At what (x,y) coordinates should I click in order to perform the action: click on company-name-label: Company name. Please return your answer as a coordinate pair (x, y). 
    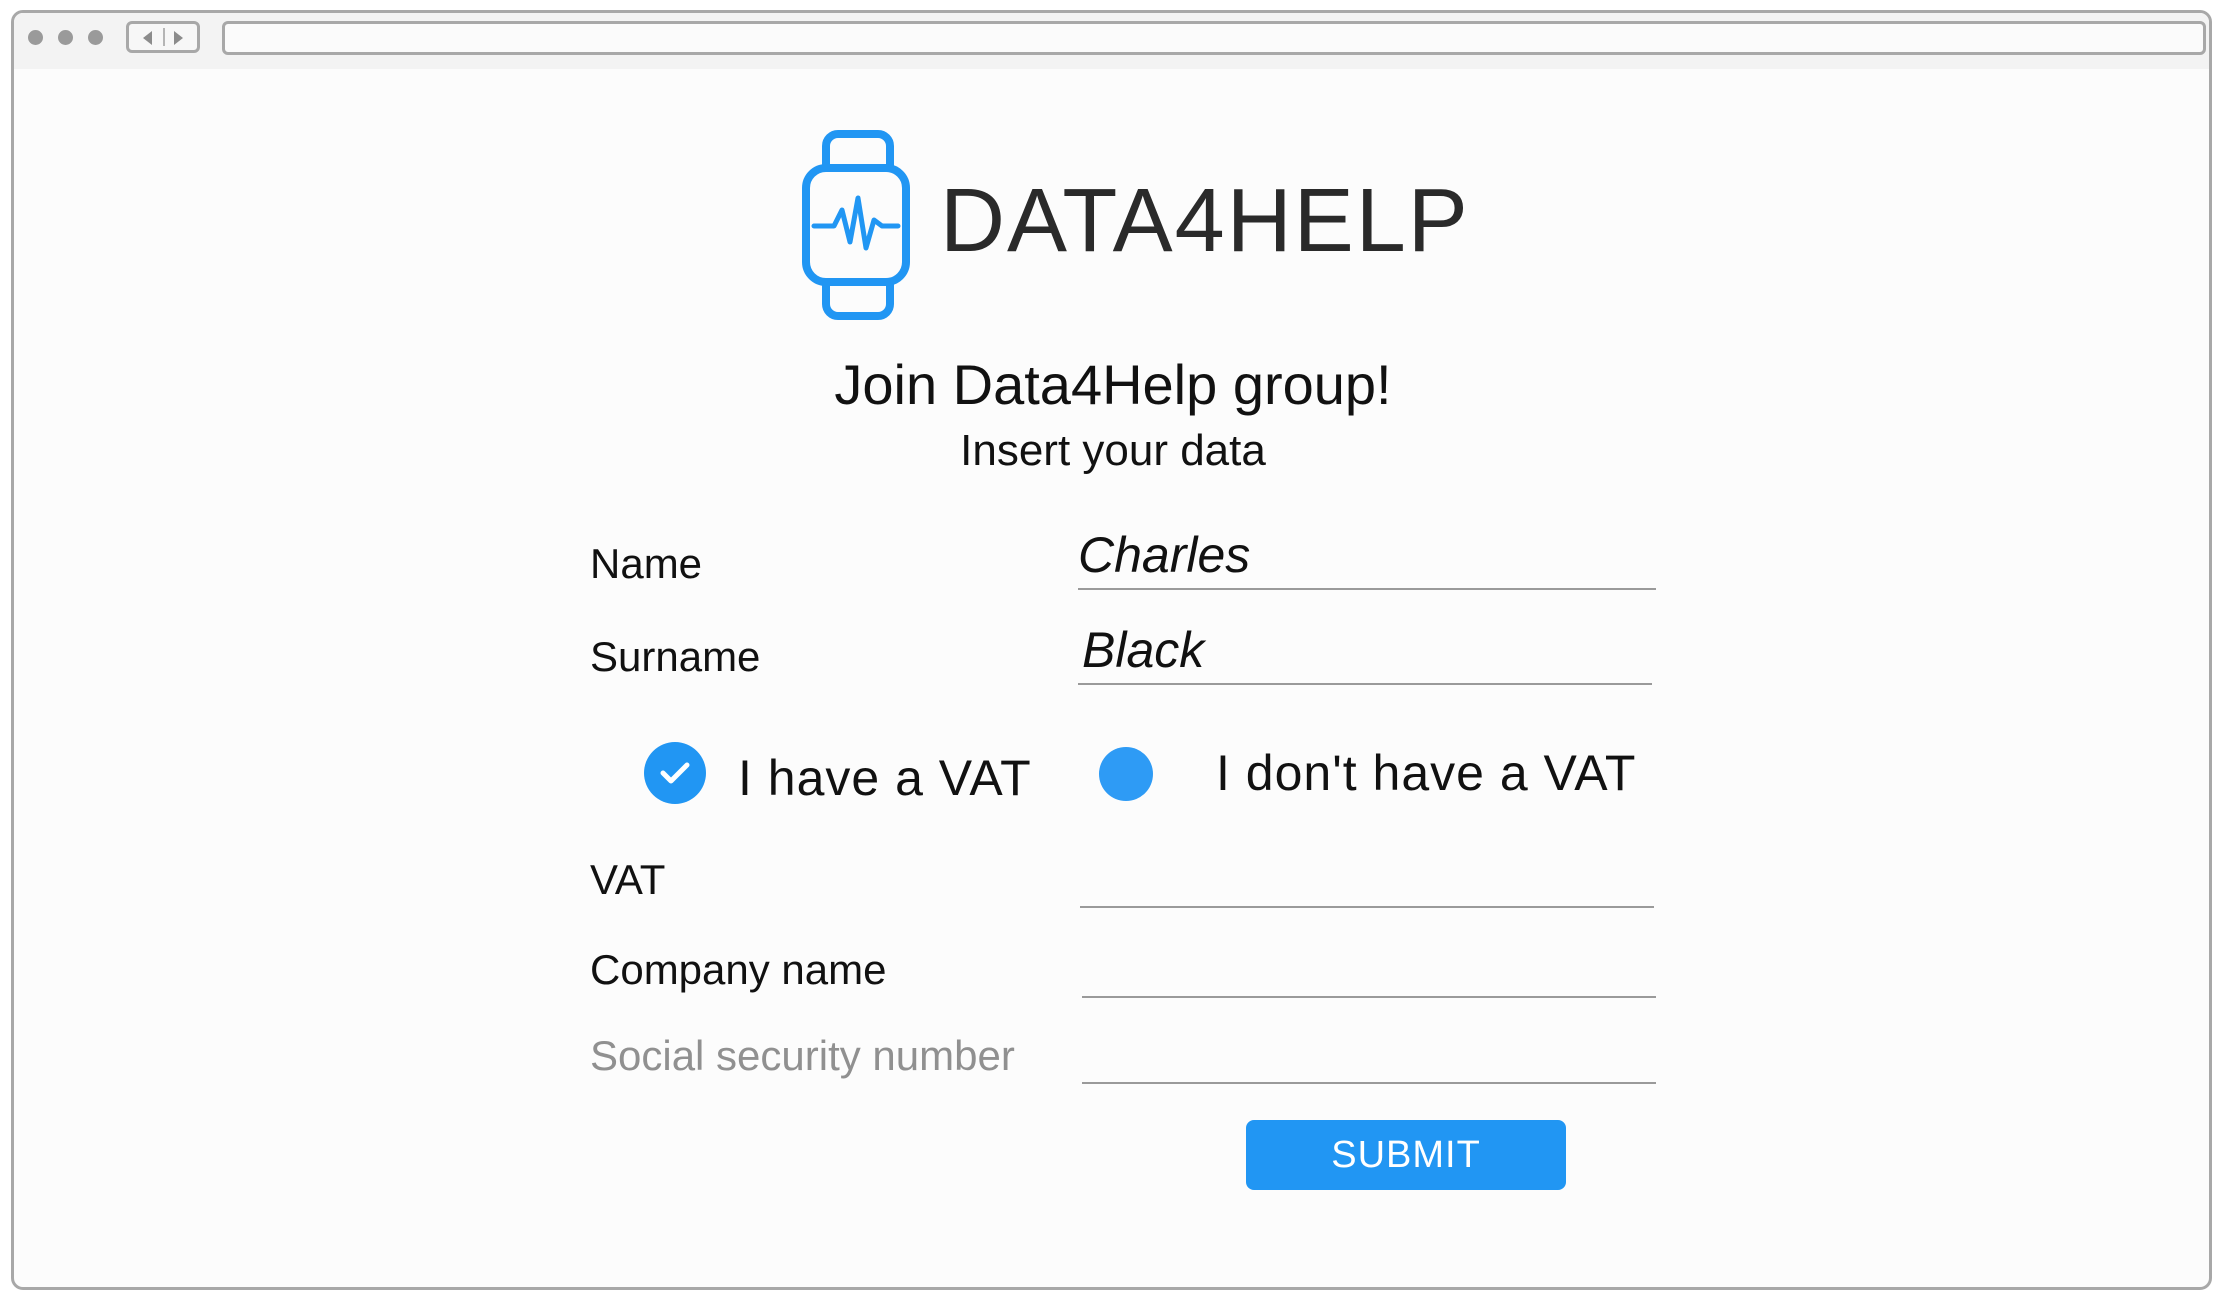
    Looking at the image, I should click on (738, 969).